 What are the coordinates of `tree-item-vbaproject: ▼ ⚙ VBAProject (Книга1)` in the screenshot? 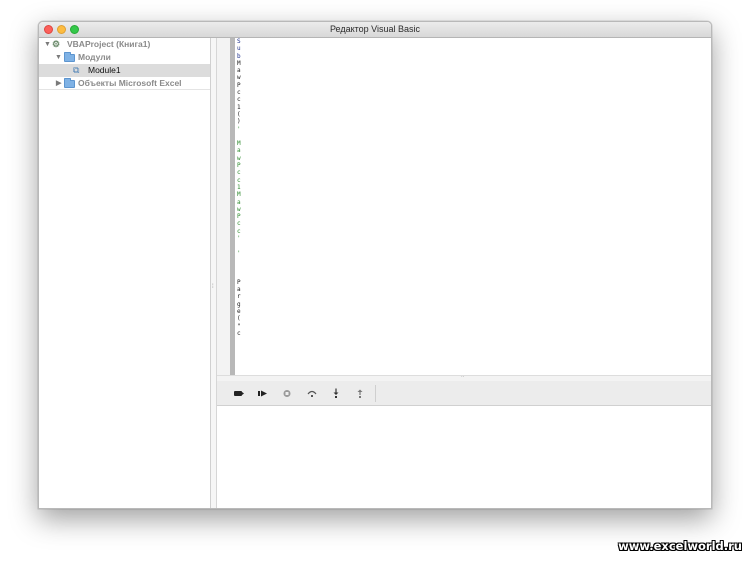 It's located at (124, 44).